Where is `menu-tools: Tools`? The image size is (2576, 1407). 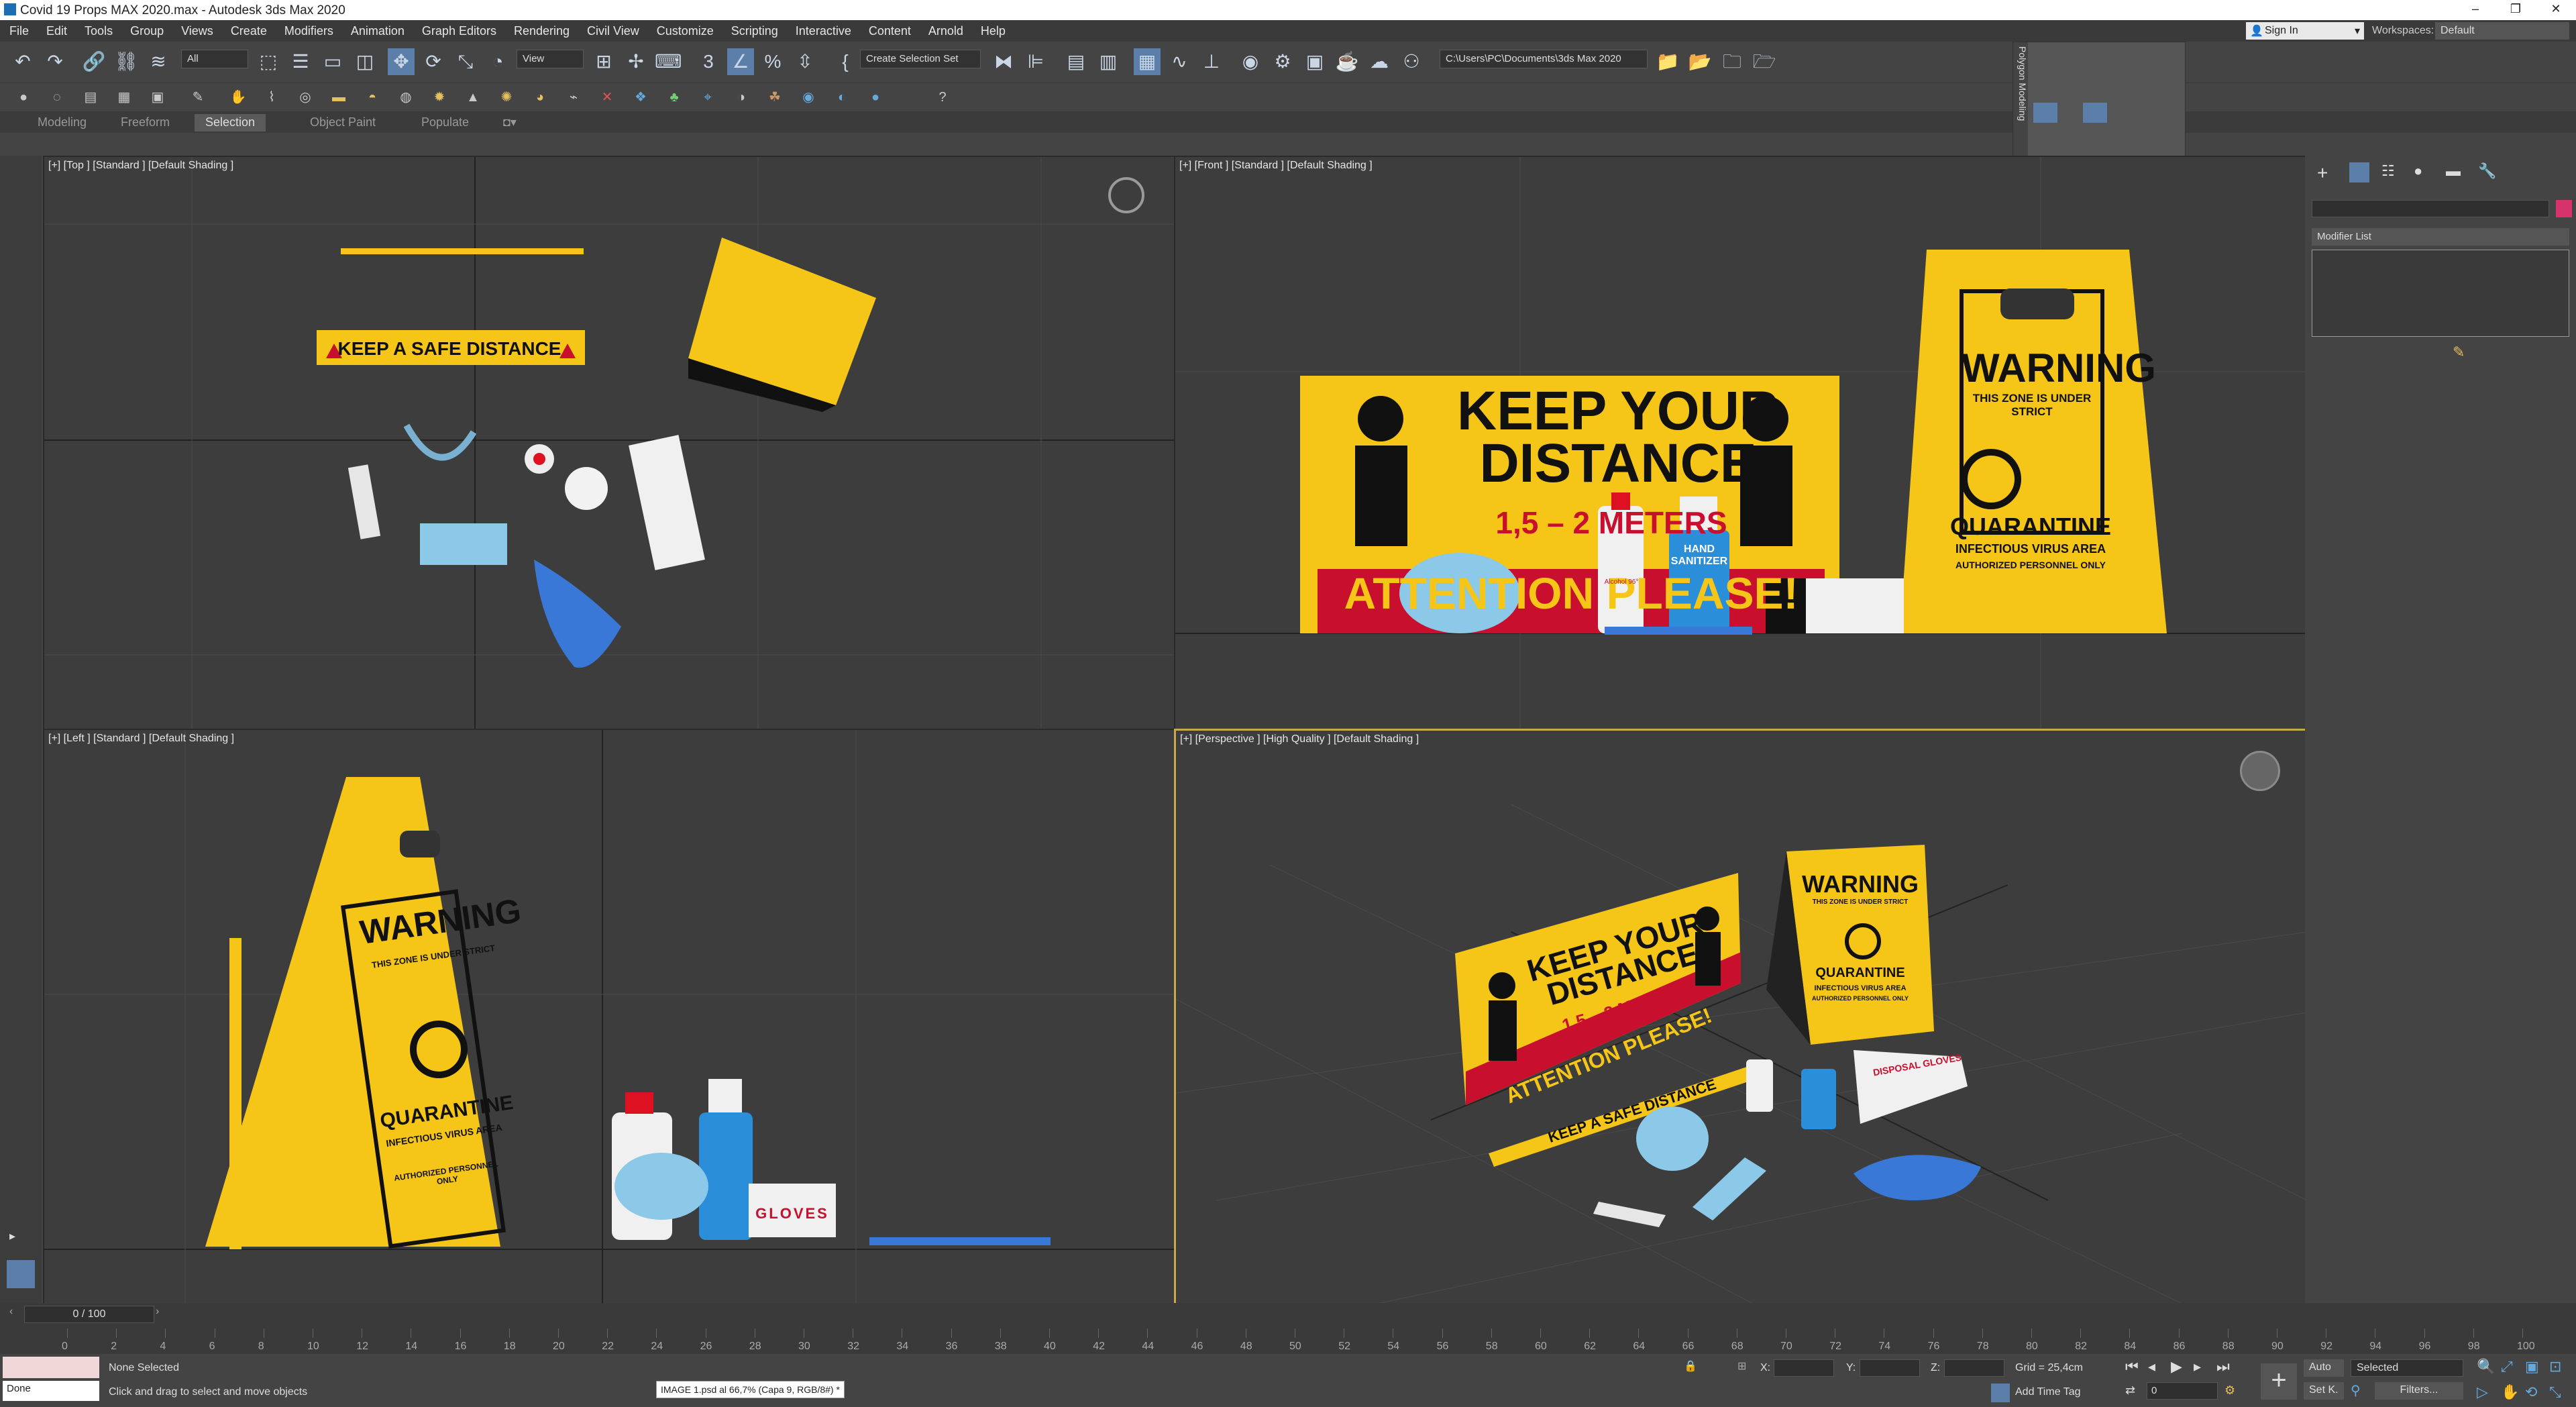 menu-tools: Tools is located at coordinates (98, 29).